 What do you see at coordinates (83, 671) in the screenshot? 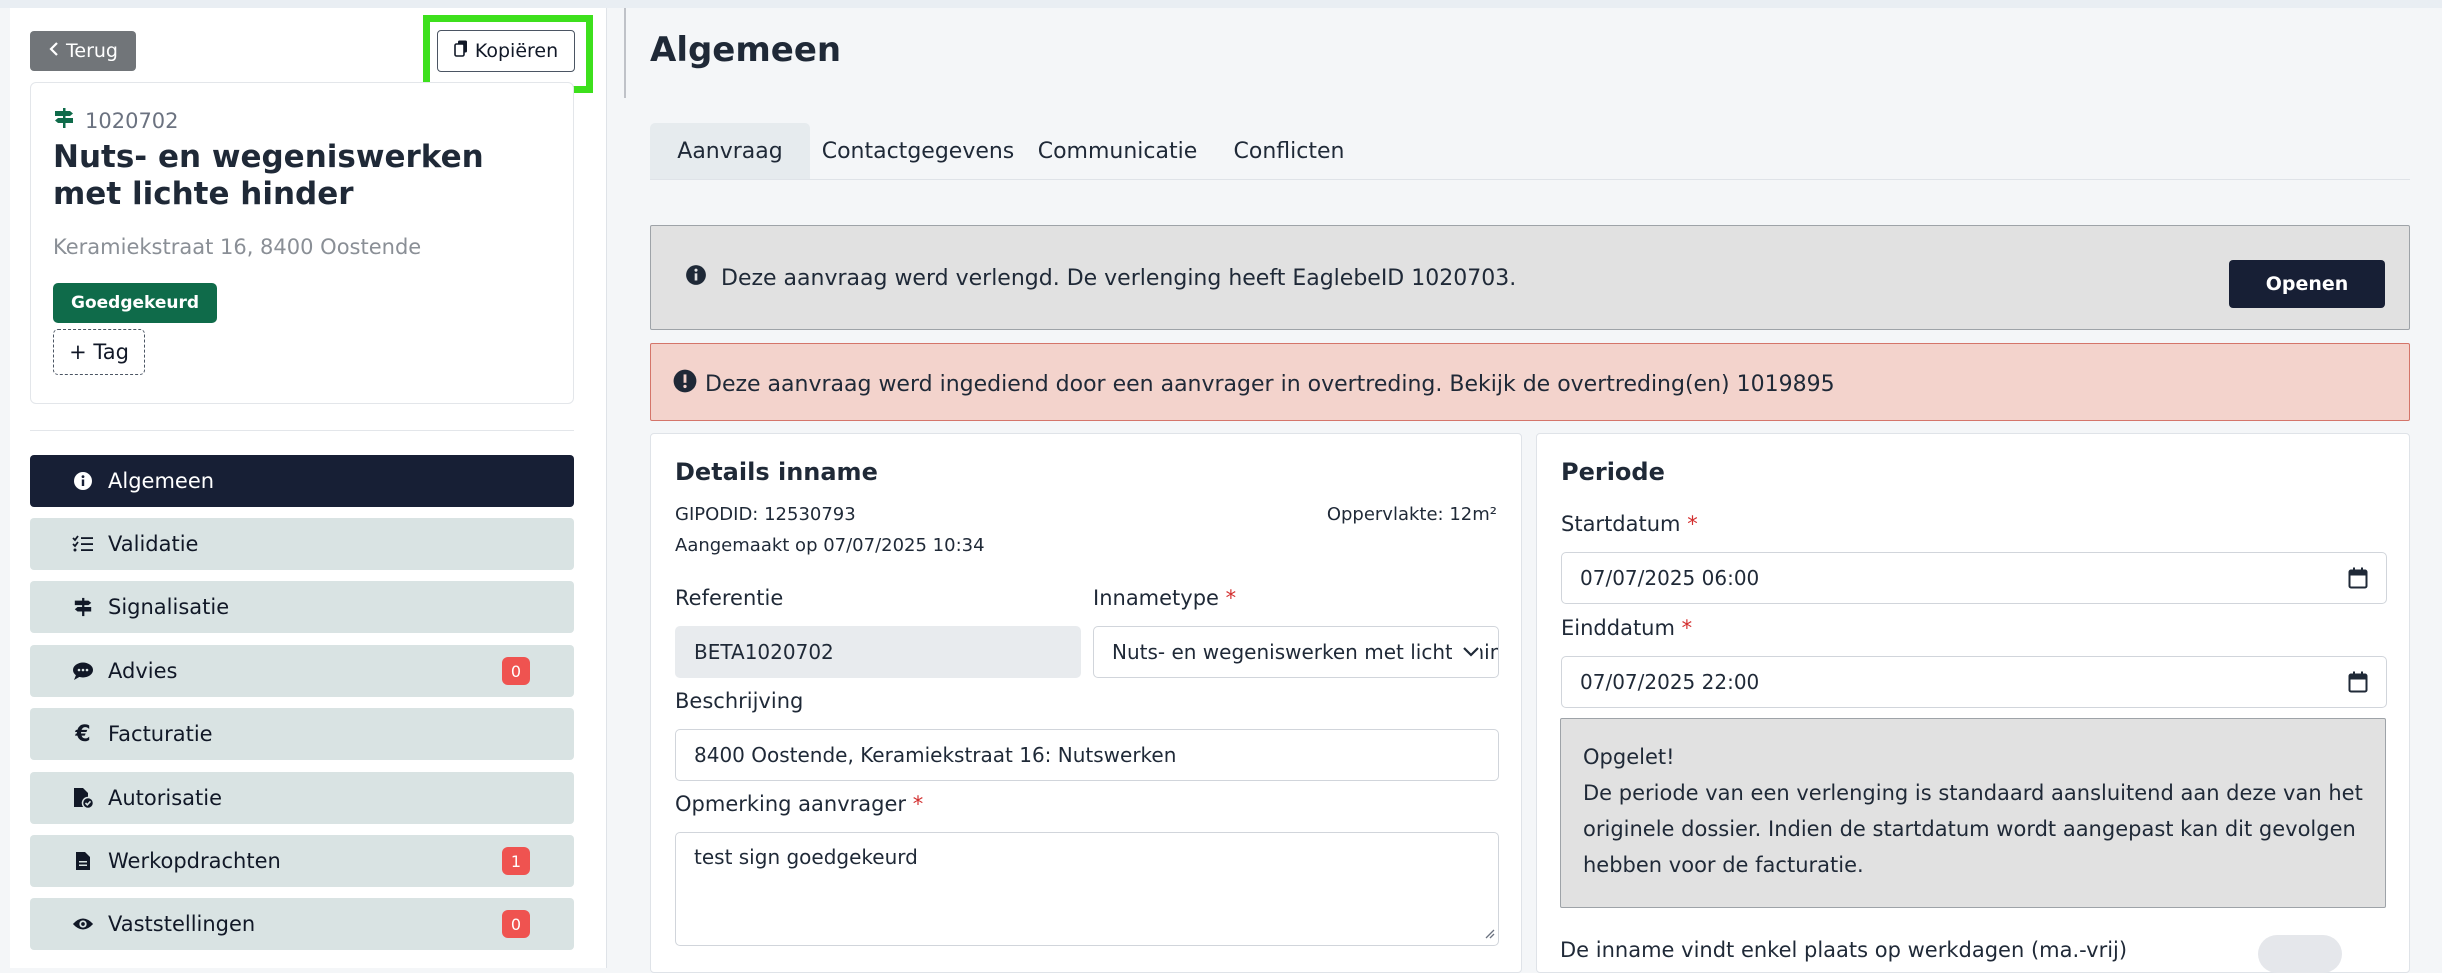
I see `comment-icon` at bounding box center [83, 671].